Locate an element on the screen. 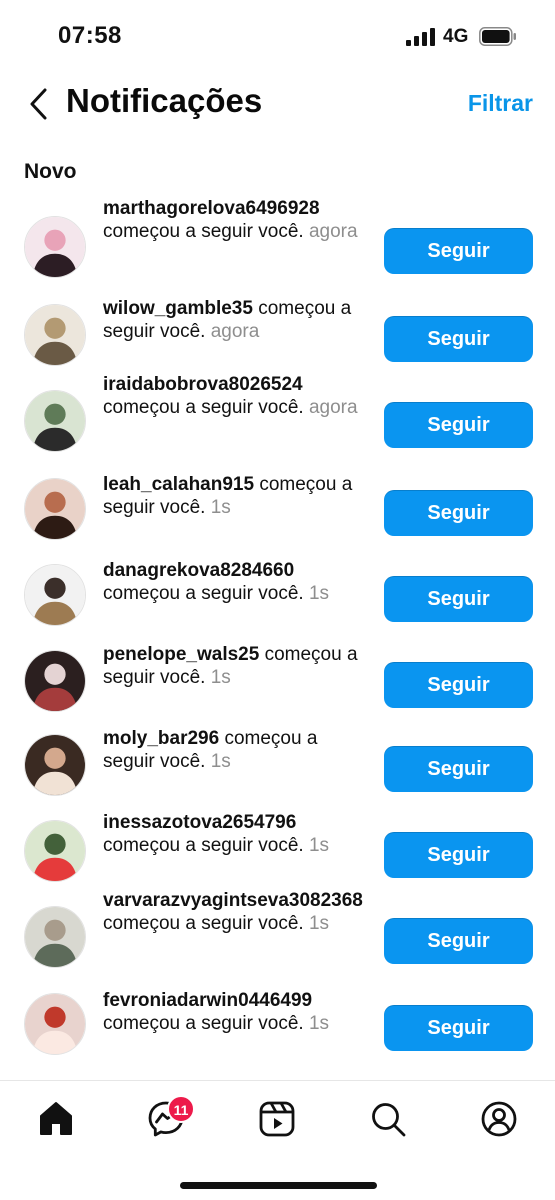 The width and height of the screenshot is (555, 1200). username: fevroniadarwin0446499 is located at coordinates (207, 1000).